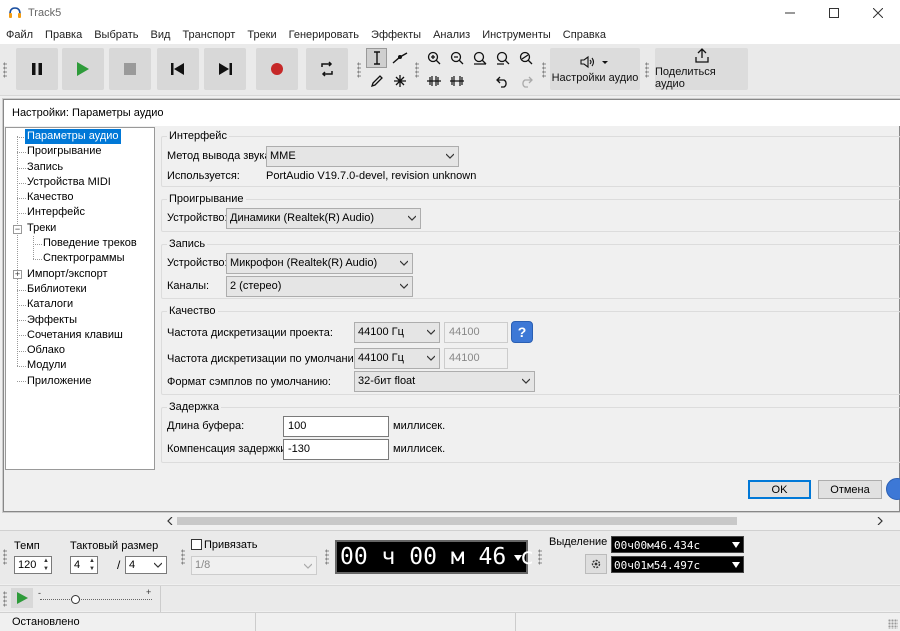 Image resolution: width=900 pixels, height=631 pixels. I want to click on resize-grip-icon, so click(893, 624).